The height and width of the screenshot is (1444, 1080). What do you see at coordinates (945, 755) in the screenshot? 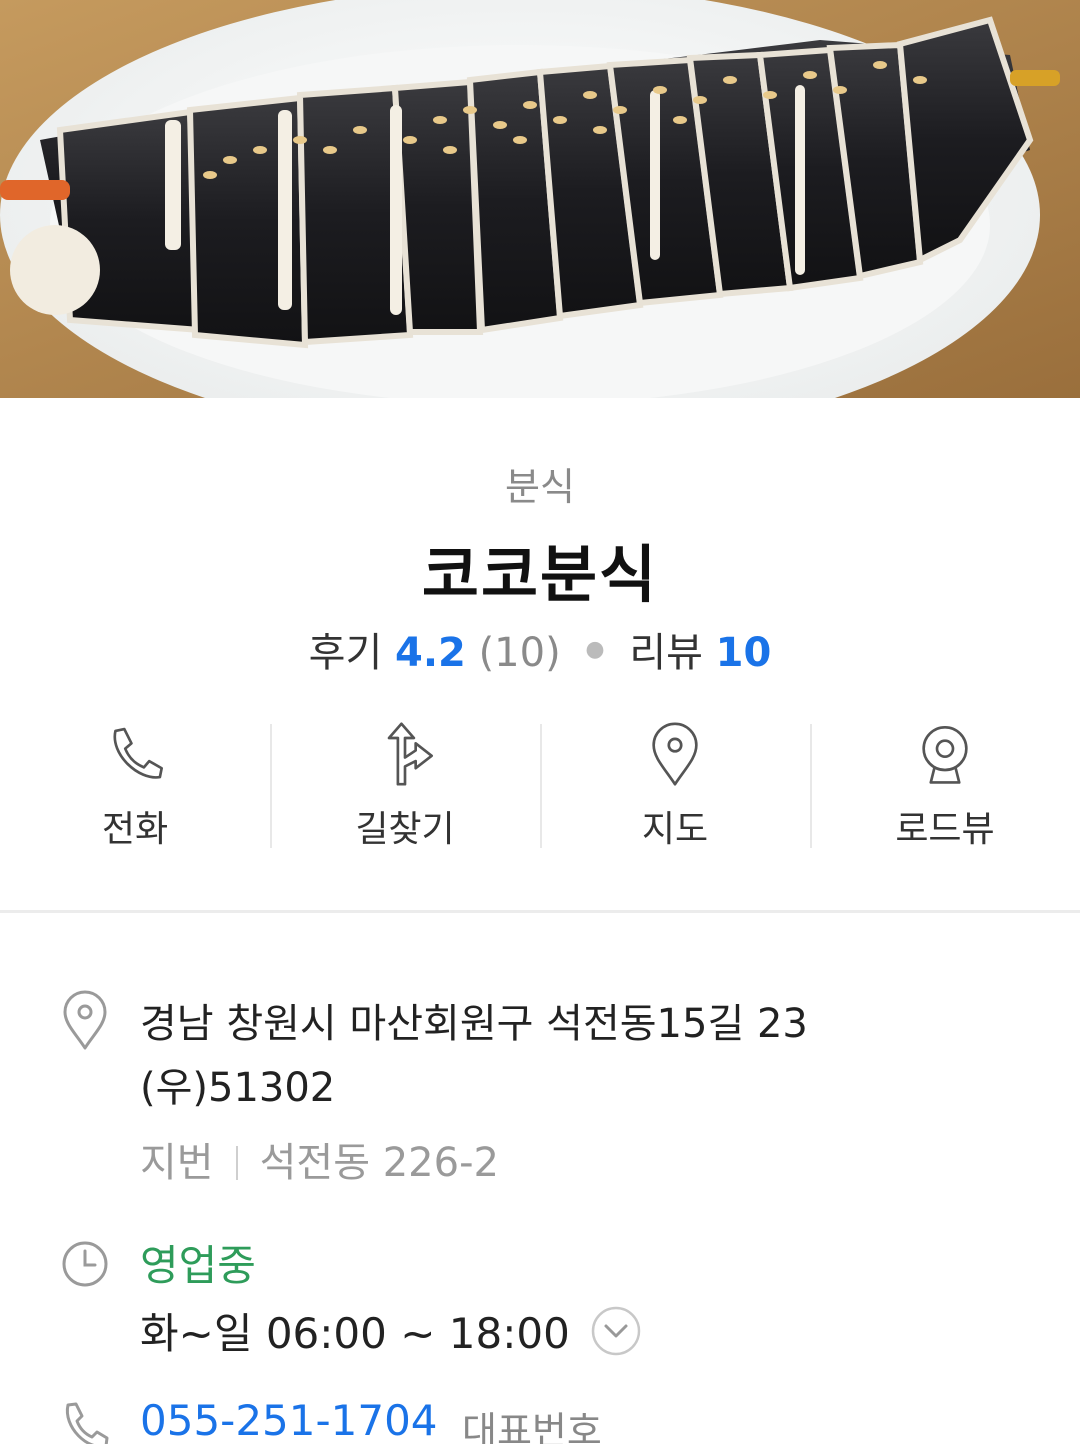
I see `roadview-icon` at bounding box center [945, 755].